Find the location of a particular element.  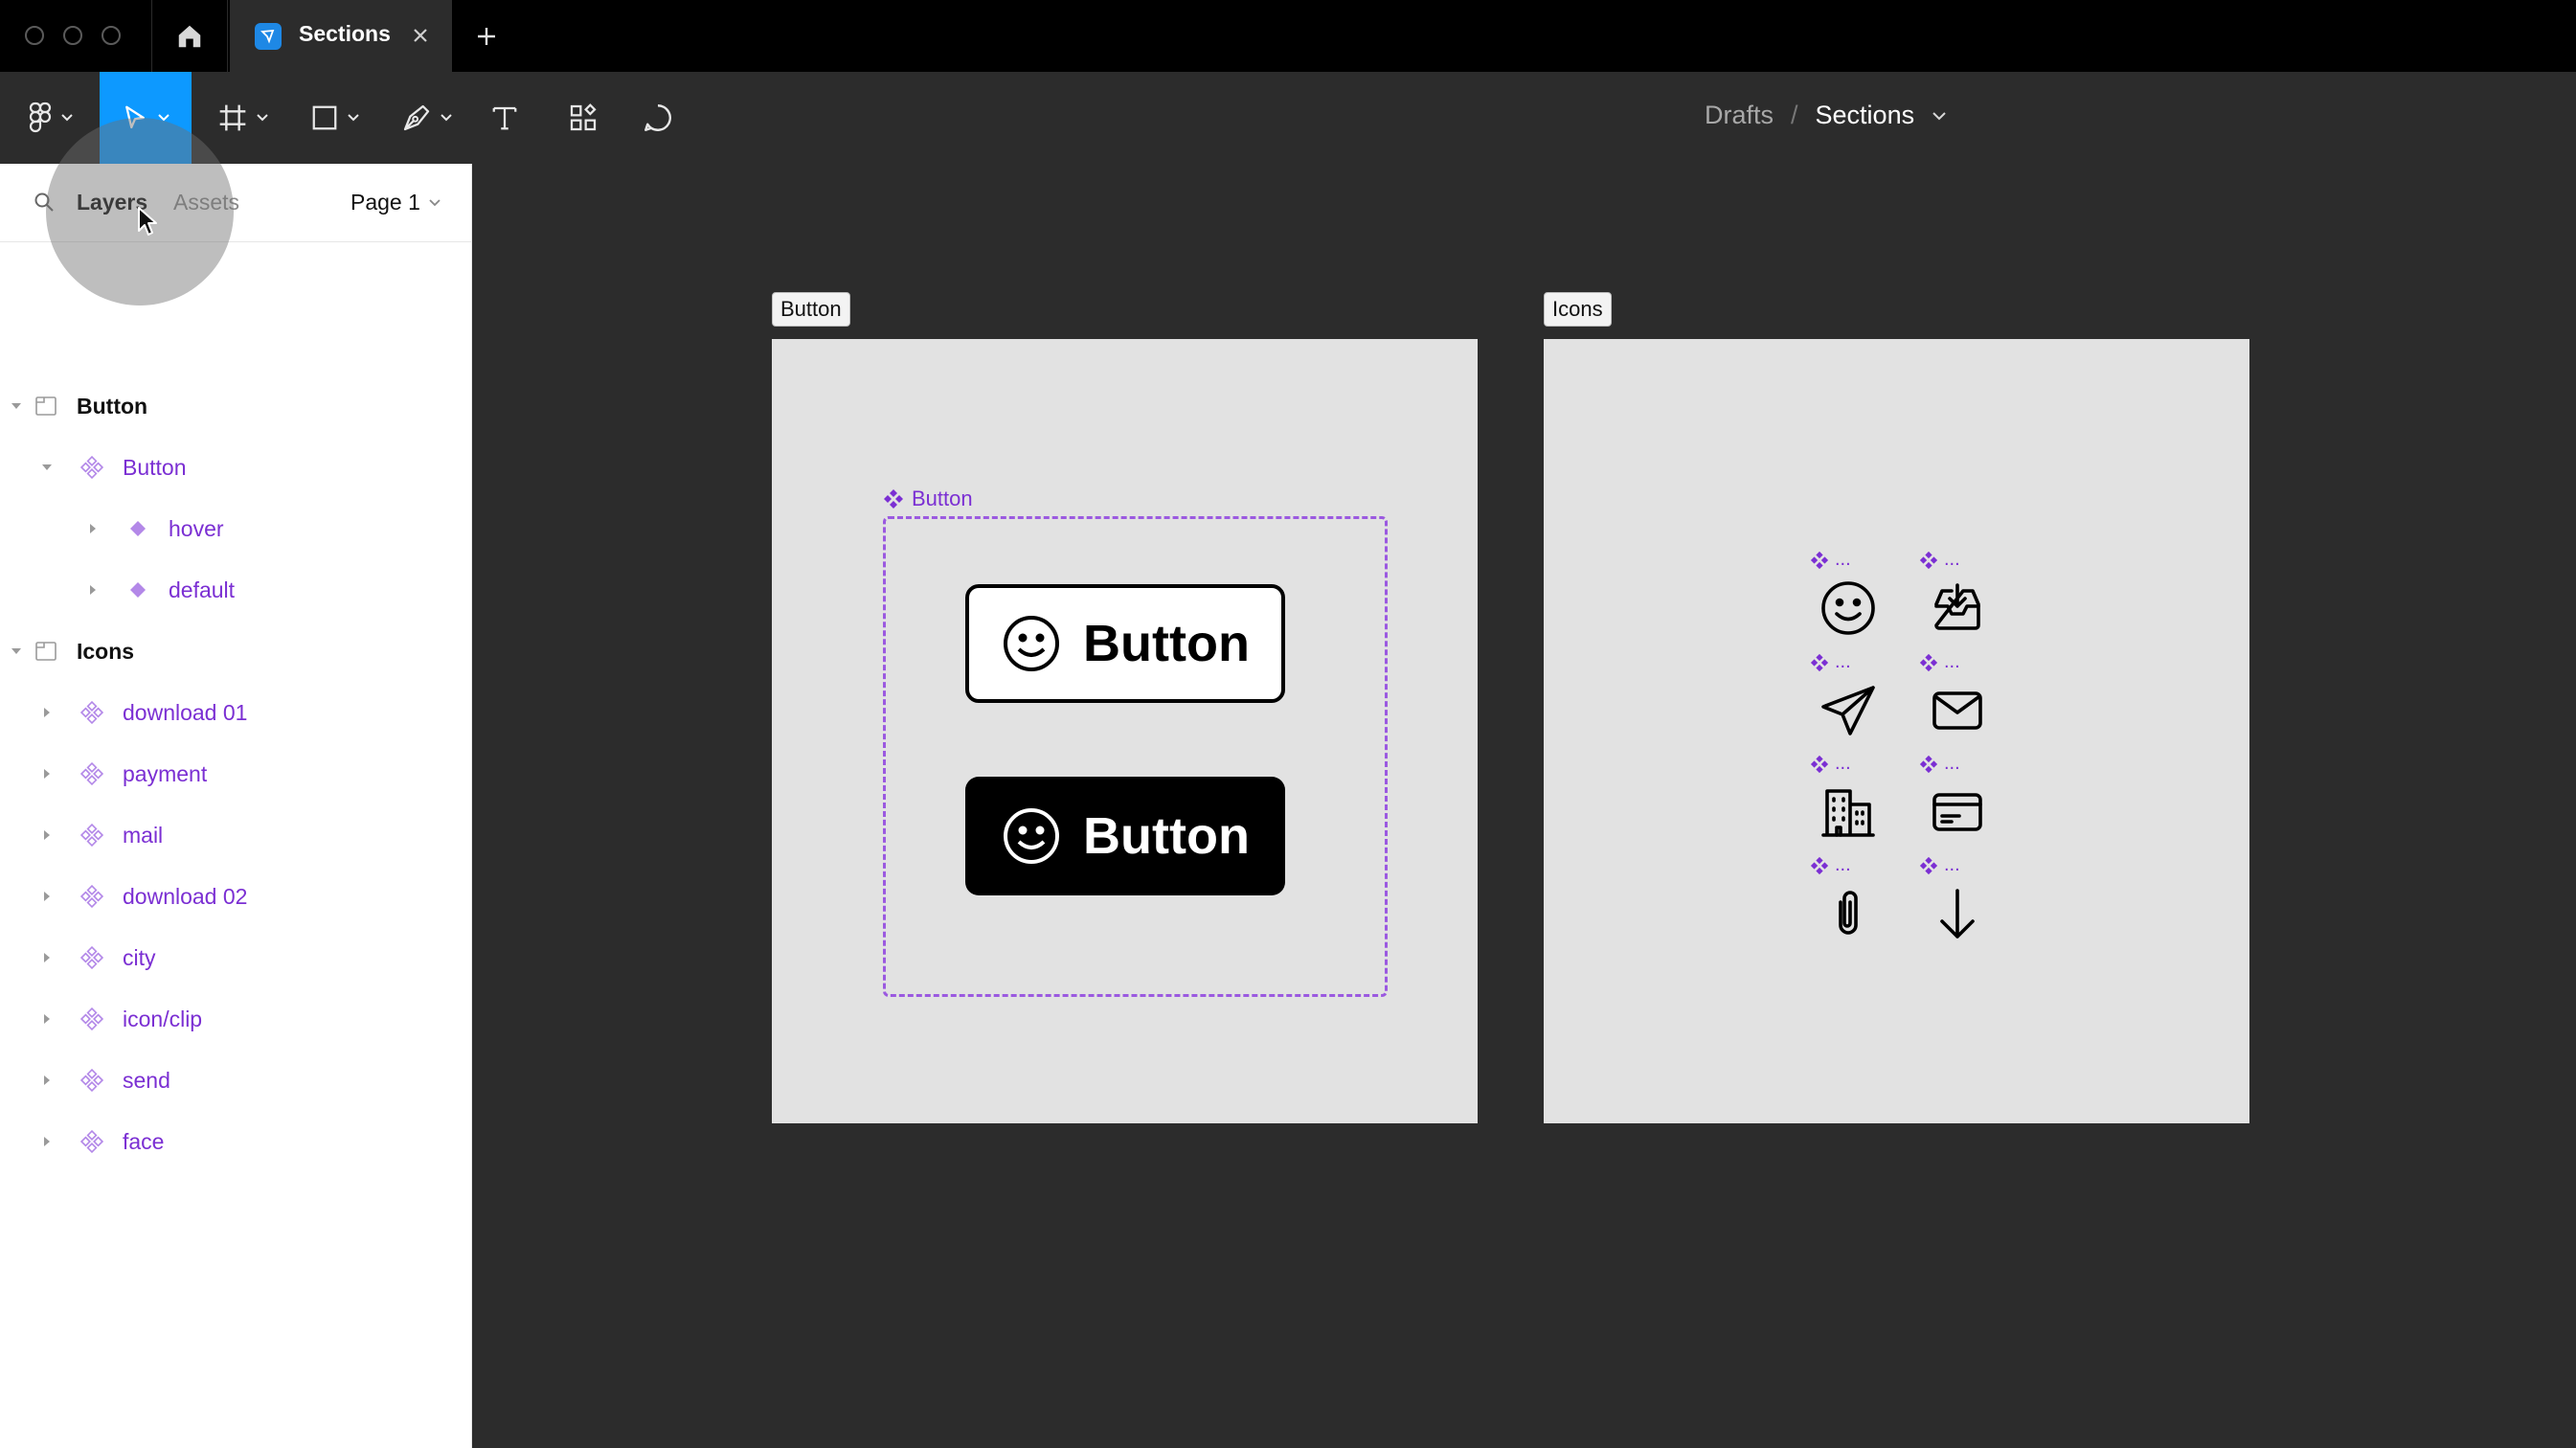

home-button is located at coordinates (189, 36).